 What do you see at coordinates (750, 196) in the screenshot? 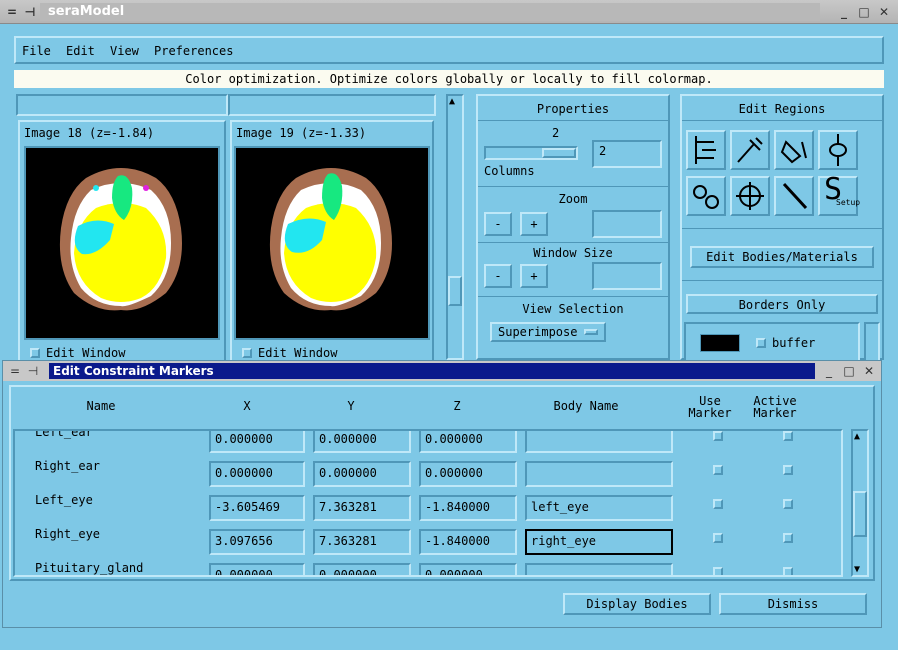
I see `move-tool-icon` at bounding box center [750, 196].